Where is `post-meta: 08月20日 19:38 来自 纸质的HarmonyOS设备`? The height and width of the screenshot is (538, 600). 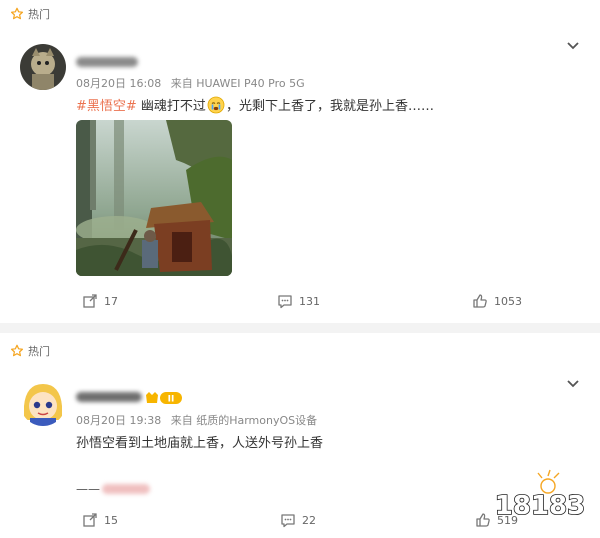 post-meta: 08月20日 19:38 来自 纸质的HarmonyOS设备 is located at coordinates (199, 420).